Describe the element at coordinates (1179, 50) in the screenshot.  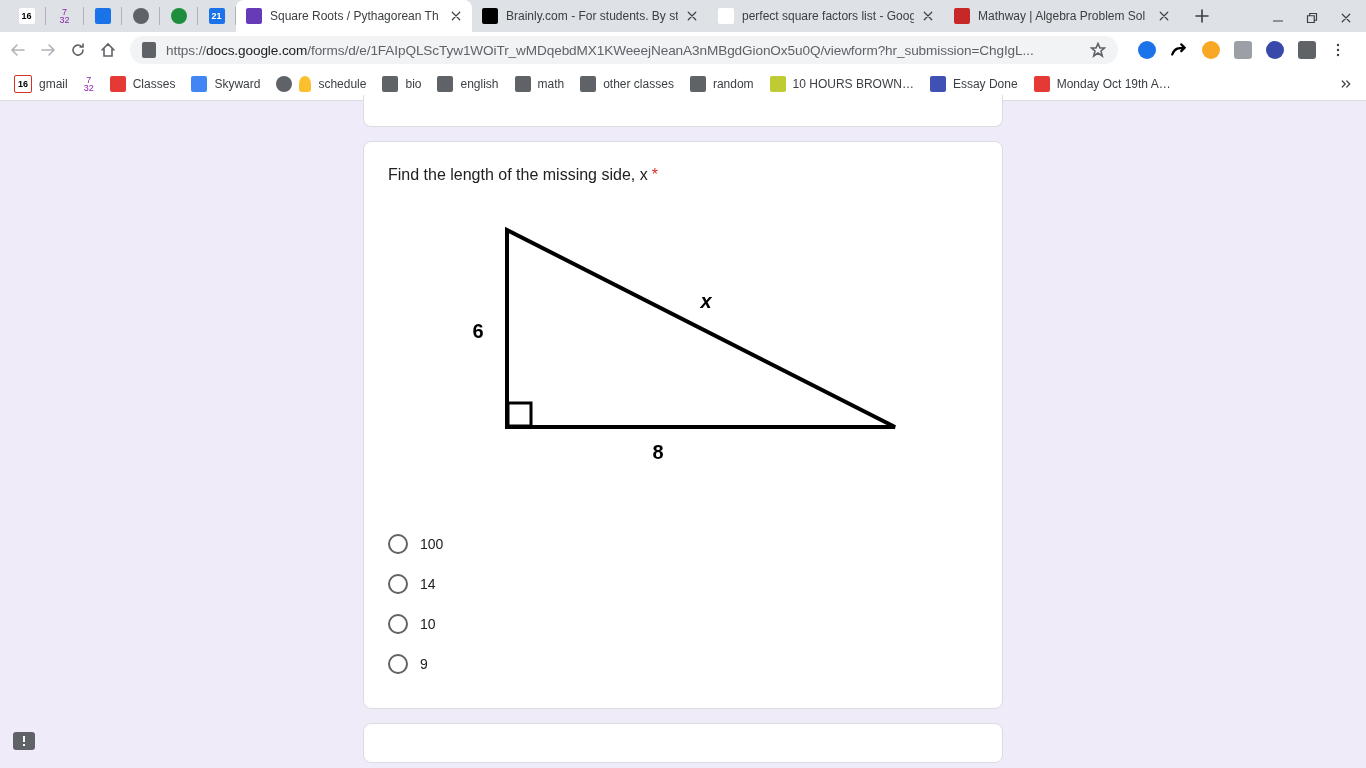
I see `arrow-icon` at that location.